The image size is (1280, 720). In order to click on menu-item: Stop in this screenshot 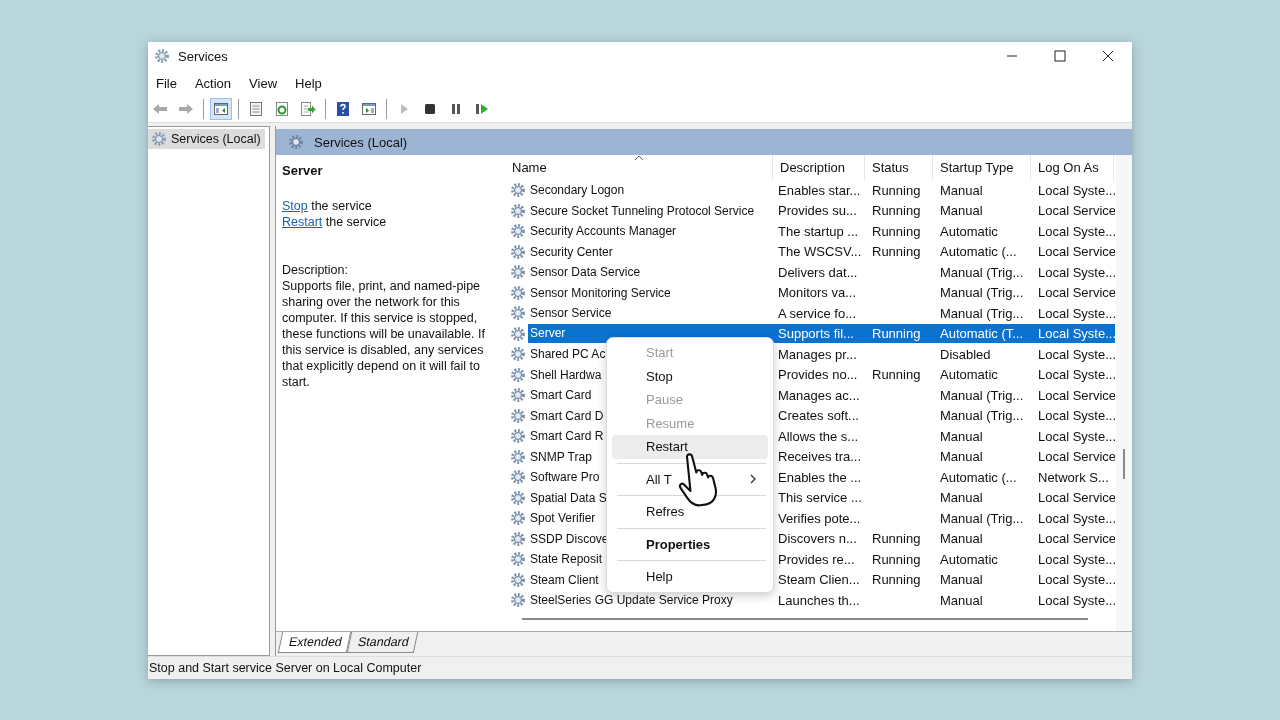, I will do `click(690, 376)`.